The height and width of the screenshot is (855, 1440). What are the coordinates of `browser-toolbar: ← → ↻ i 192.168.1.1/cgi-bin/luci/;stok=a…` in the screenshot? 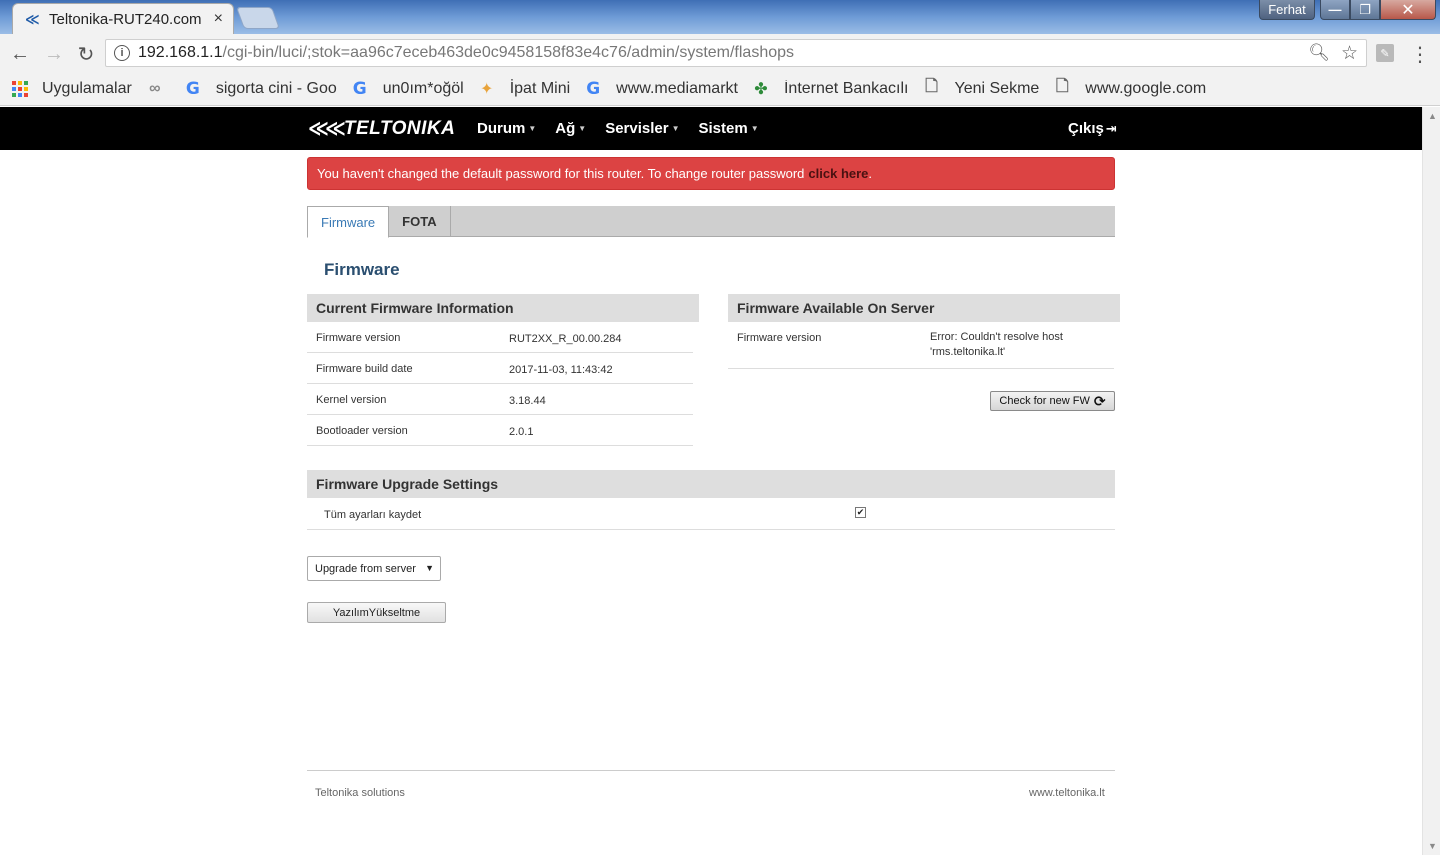 It's located at (720, 53).